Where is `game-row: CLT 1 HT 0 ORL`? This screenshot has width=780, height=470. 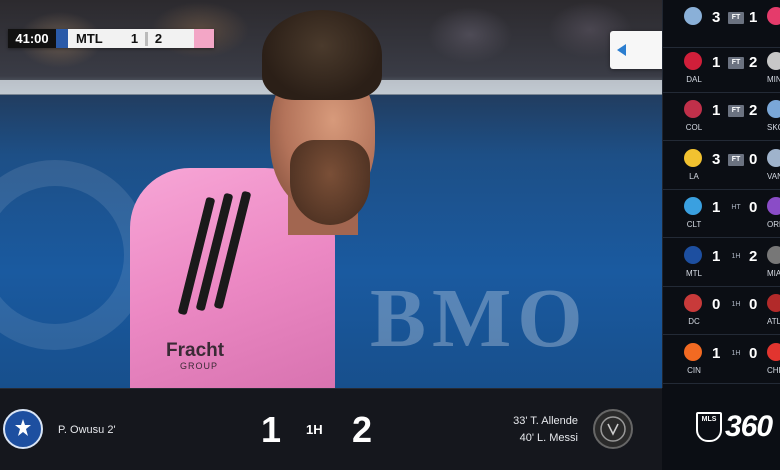 game-row: CLT 1 HT 0 ORL is located at coordinates (721, 214).